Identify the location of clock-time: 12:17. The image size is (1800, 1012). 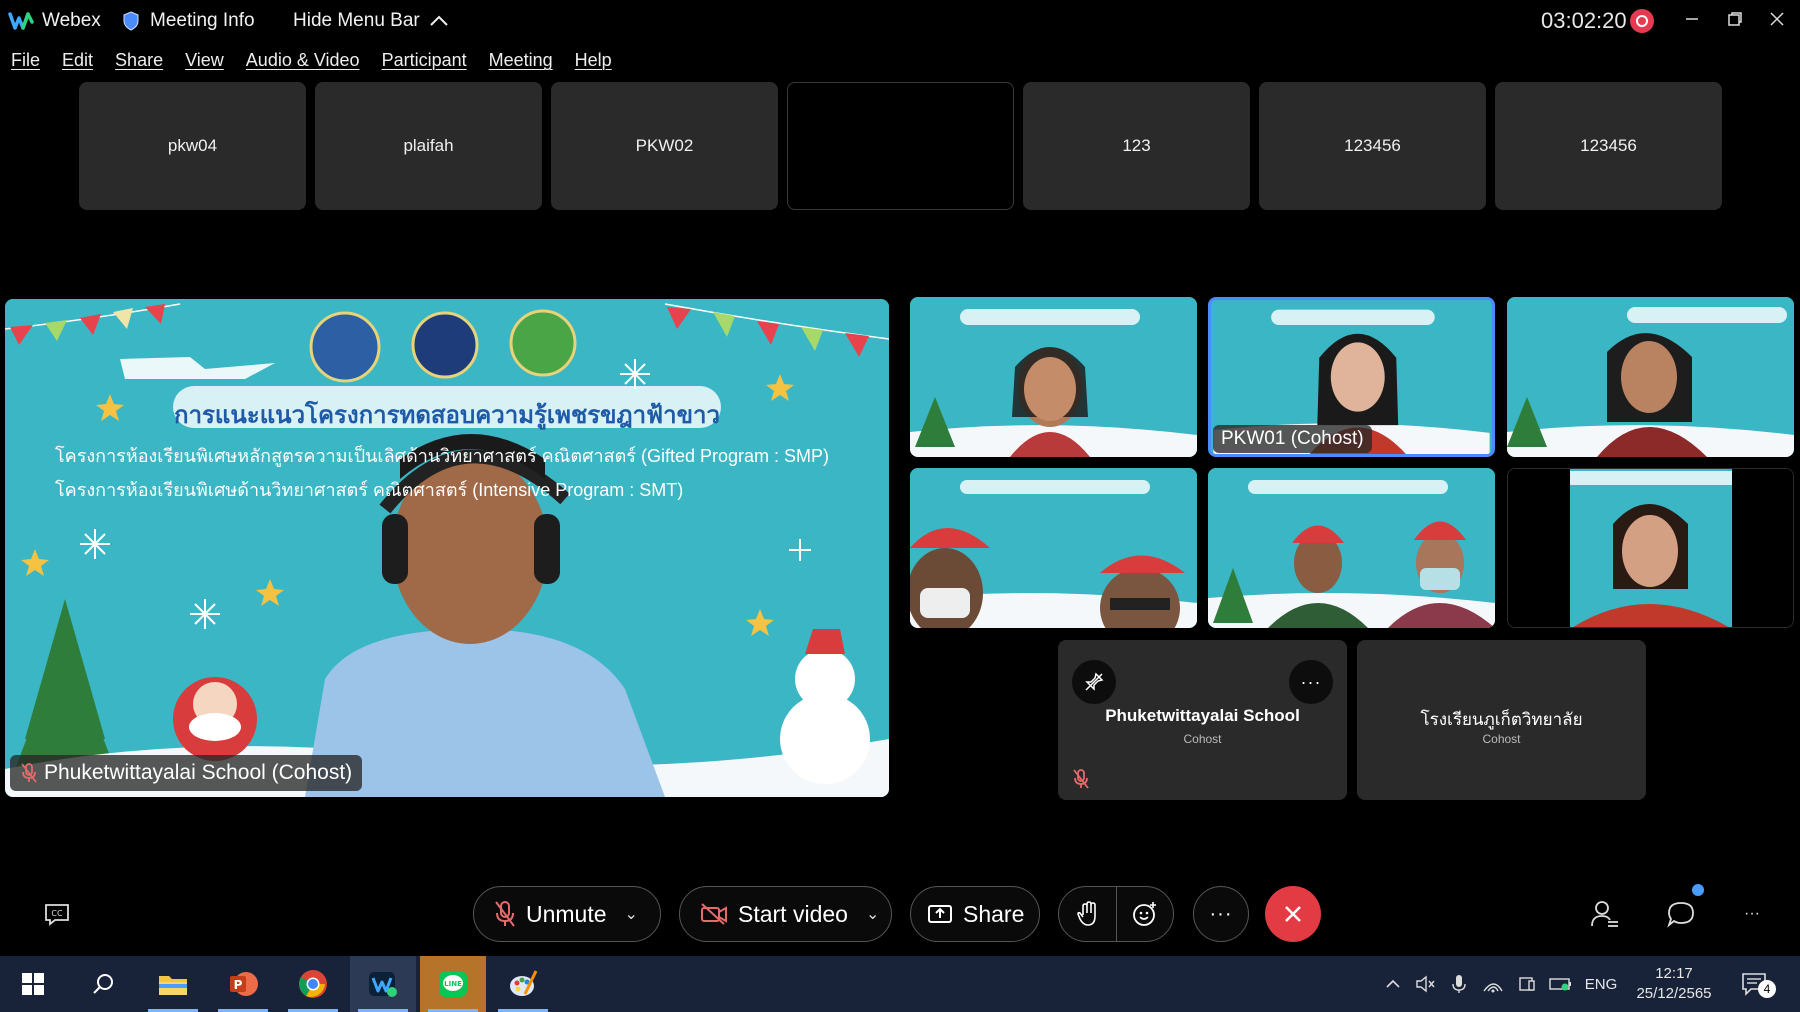
(1674, 973).